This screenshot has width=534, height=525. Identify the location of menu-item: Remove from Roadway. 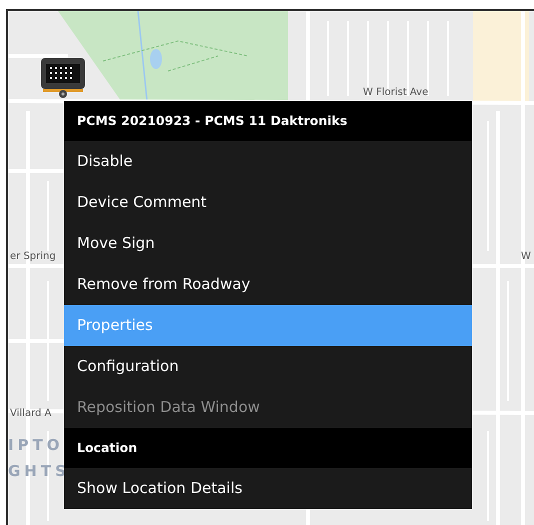
(268, 284).